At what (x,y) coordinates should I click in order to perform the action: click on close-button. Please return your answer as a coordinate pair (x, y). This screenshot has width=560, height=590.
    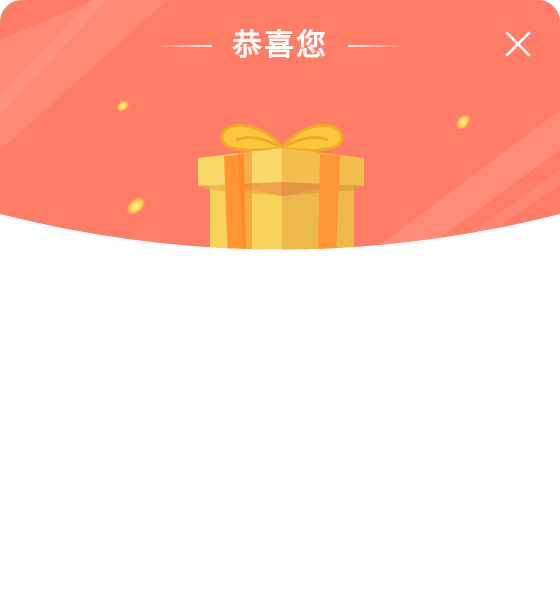
    Looking at the image, I should click on (518, 44).